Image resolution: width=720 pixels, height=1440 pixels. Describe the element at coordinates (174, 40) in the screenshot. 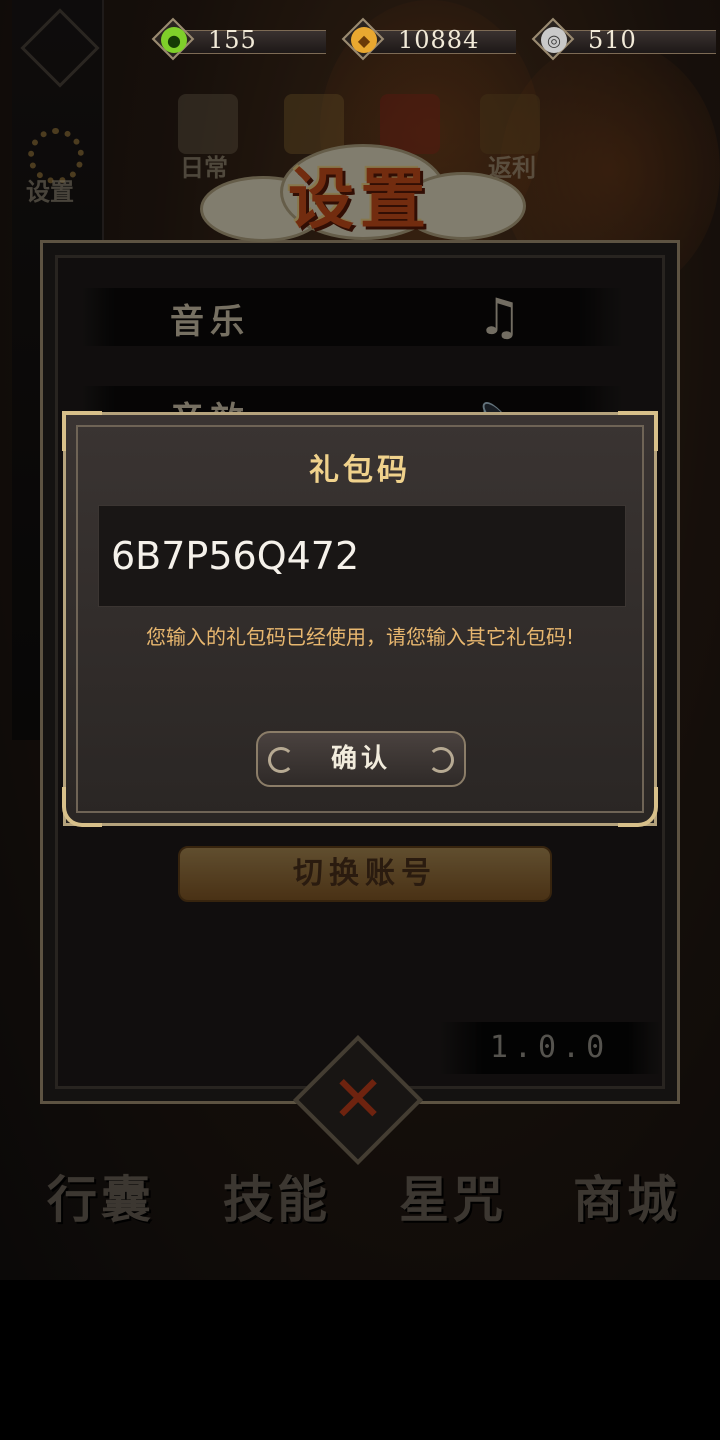

I see `green-gem-icon: ●` at that location.